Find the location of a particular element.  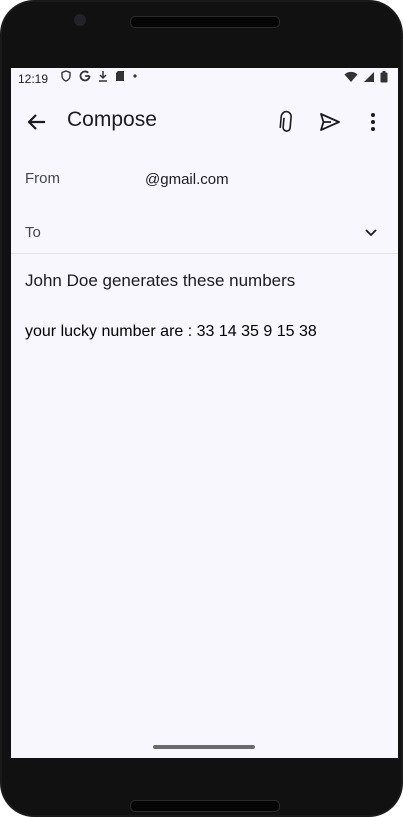

expand-recipients-button is located at coordinates (371, 232).